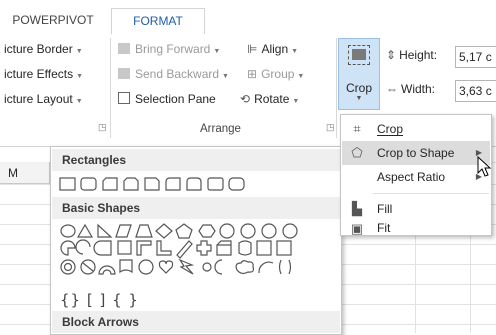 The width and height of the screenshot is (496, 335). What do you see at coordinates (105, 230) in the screenshot?
I see `right-triangle-shape-icon` at bounding box center [105, 230].